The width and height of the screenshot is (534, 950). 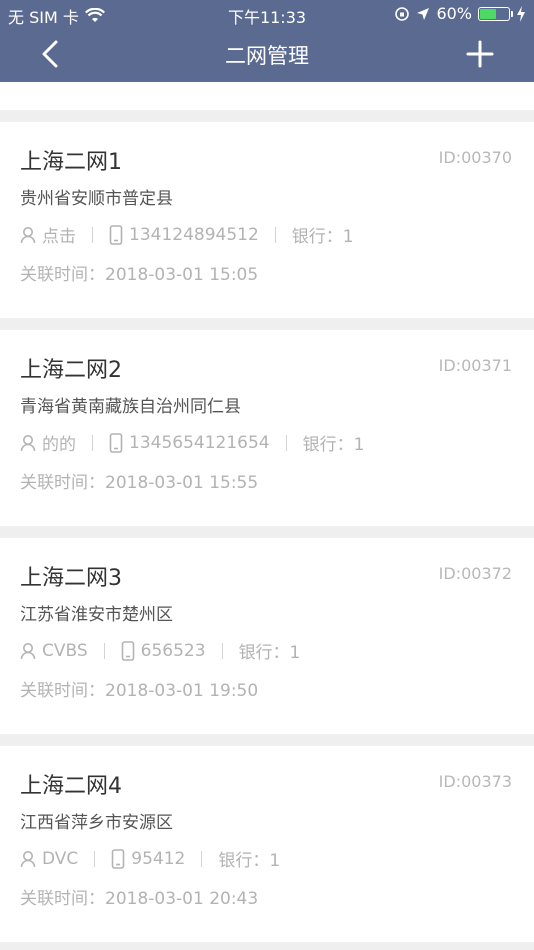 I want to click on contact-name: 的的, so click(x=59, y=445).